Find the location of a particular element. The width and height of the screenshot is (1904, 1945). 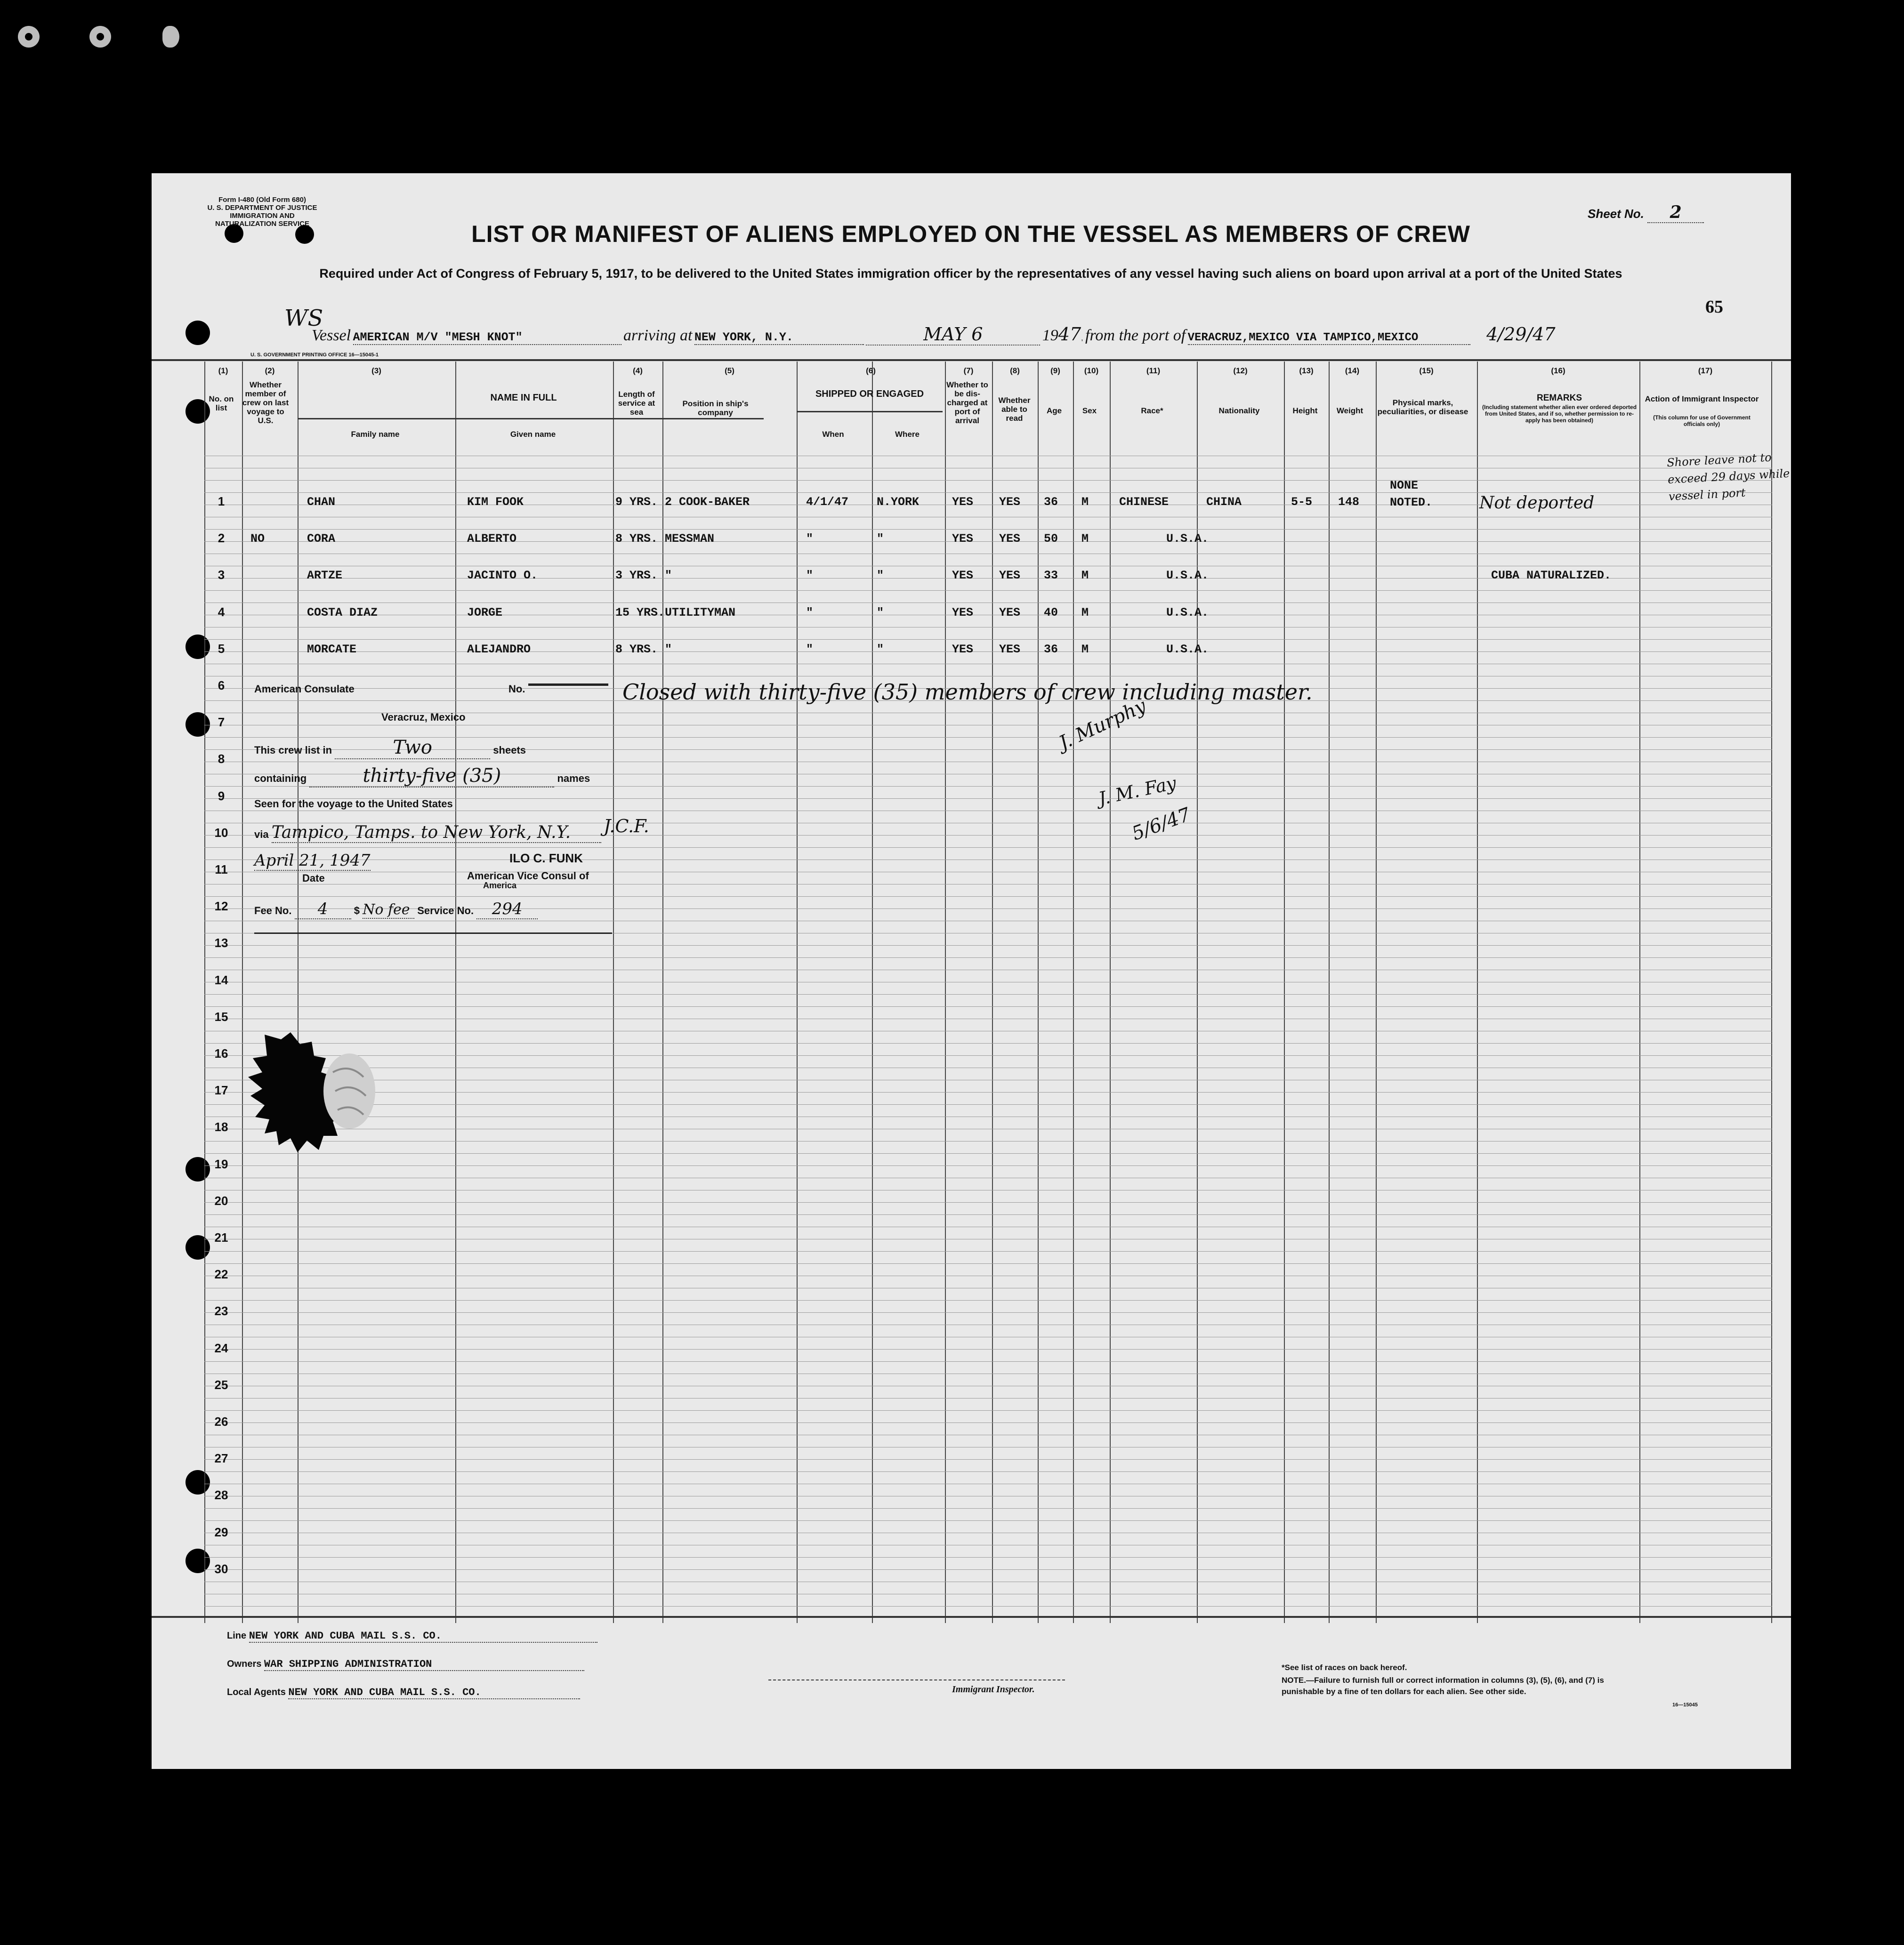

fee-amount: No fee is located at coordinates (389, 910).